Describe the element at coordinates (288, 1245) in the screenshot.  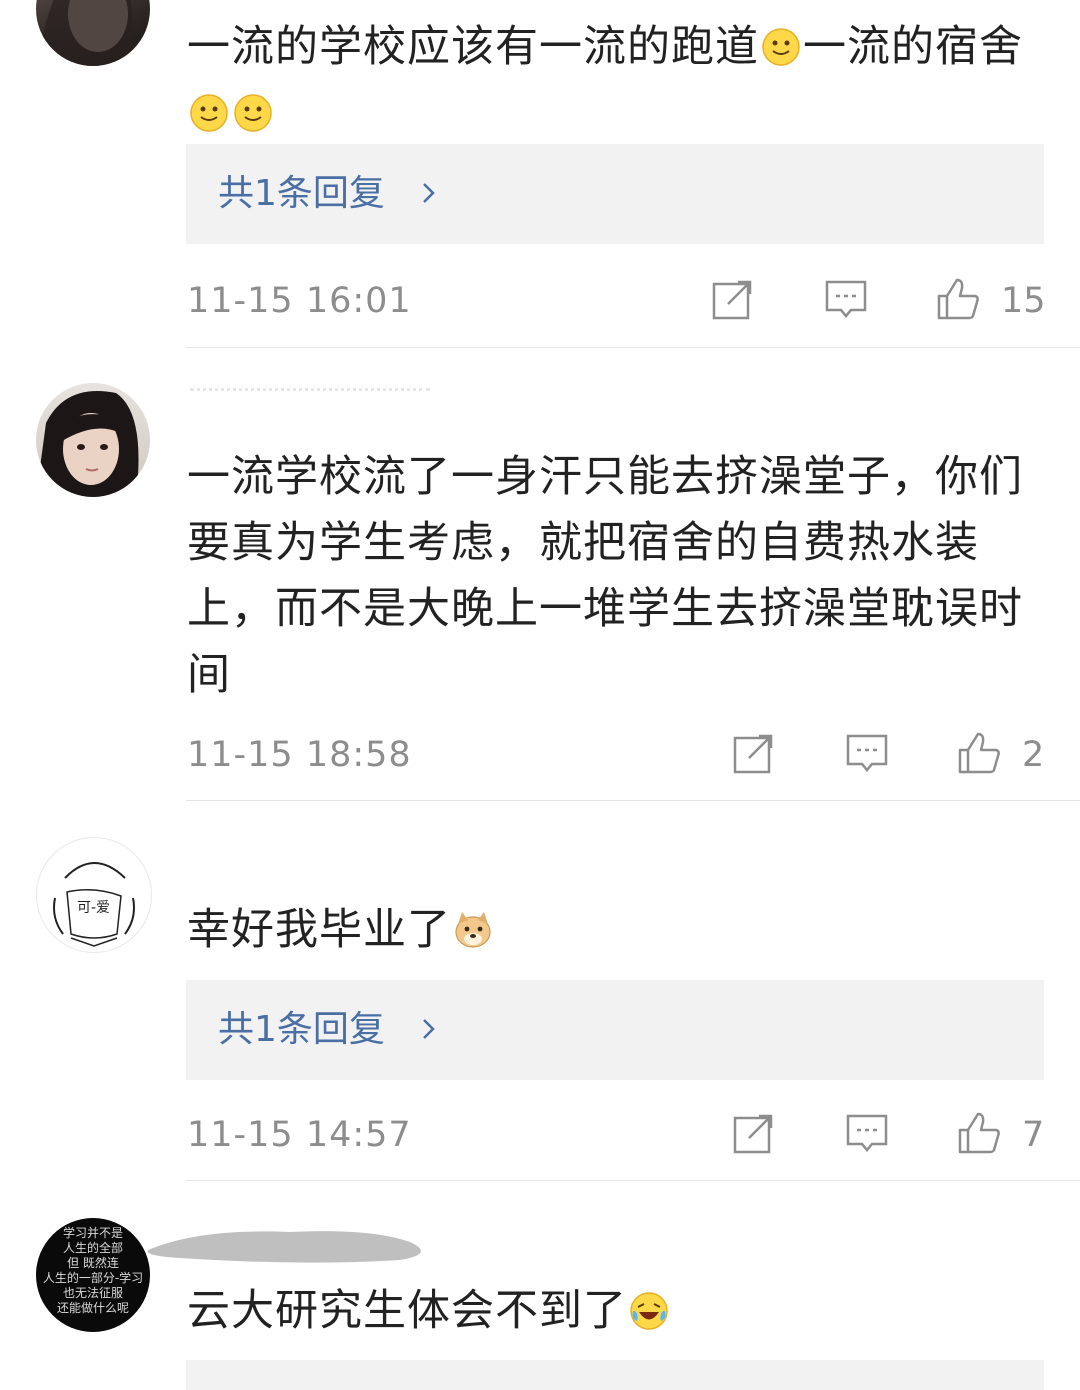
I see `username-scribble` at that location.